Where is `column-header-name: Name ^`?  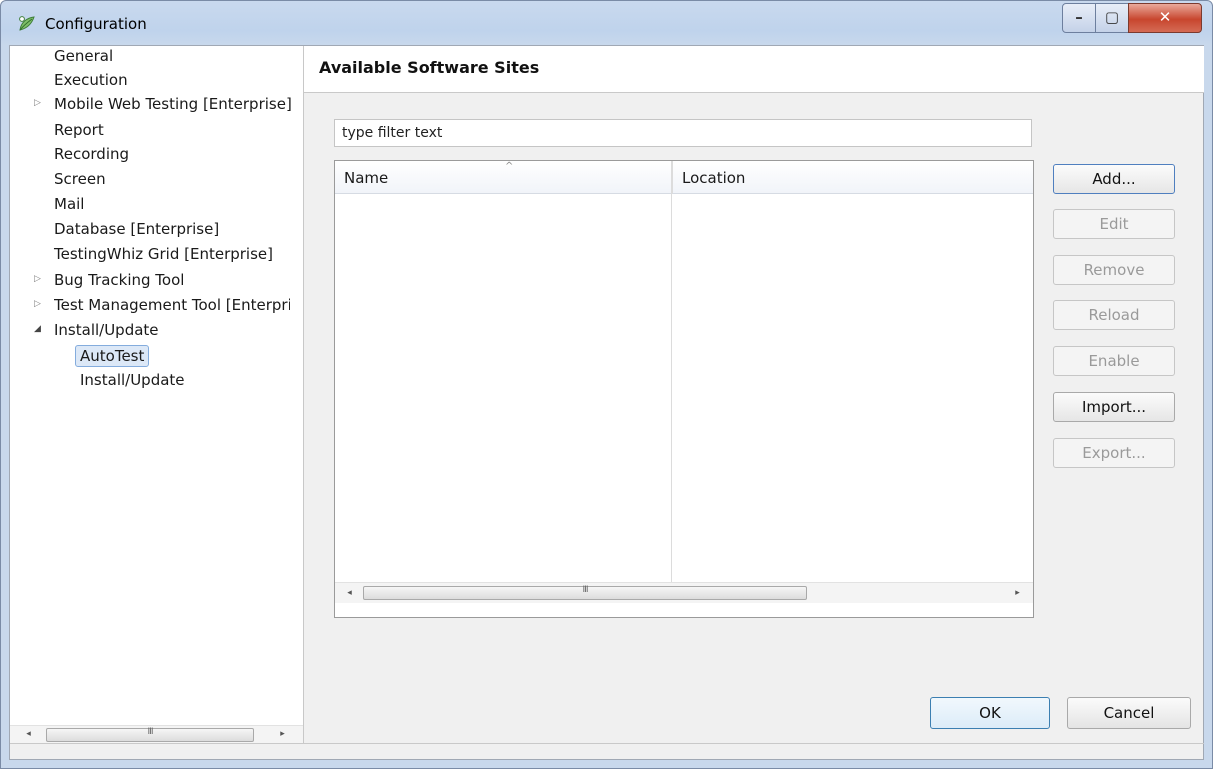
column-header-name: Name ^ is located at coordinates (503, 177).